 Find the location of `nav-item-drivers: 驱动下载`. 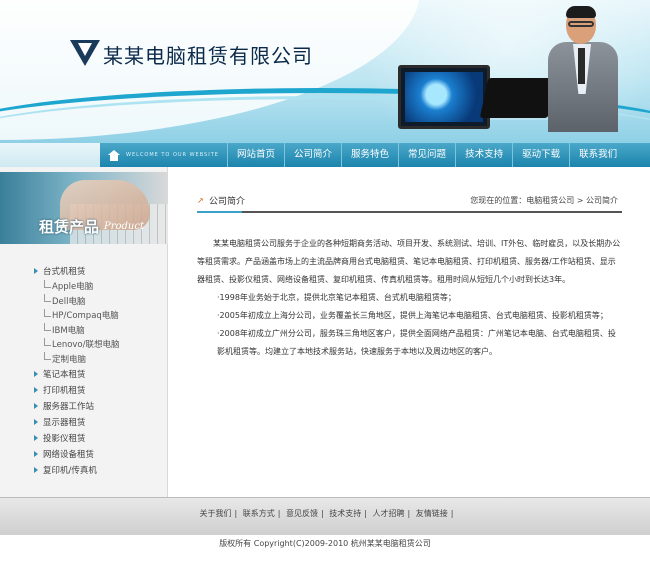

nav-item-drivers: 驱动下载 is located at coordinates (540, 155).